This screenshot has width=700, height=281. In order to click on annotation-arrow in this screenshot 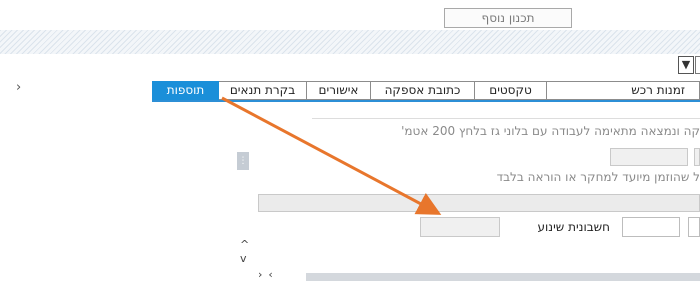, I will do `click(331, 155)`.